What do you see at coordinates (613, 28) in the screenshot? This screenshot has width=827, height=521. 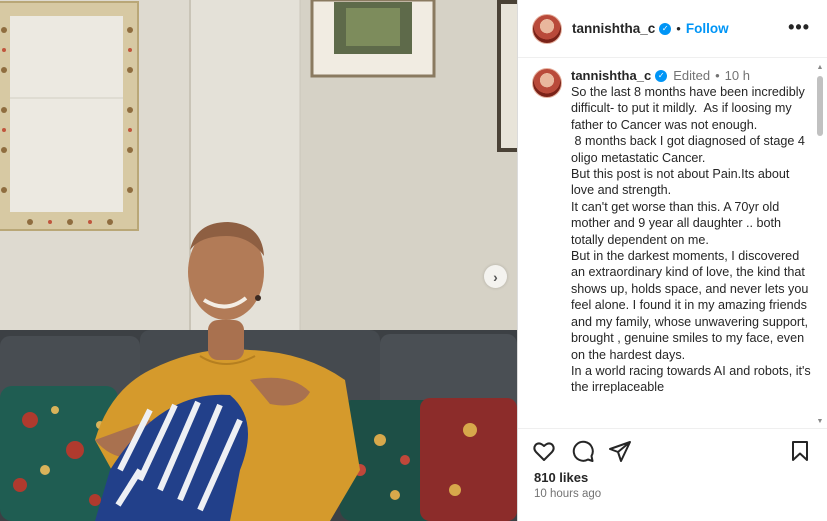 I see `header-username: tannishtha_c` at bounding box center [613, 28].